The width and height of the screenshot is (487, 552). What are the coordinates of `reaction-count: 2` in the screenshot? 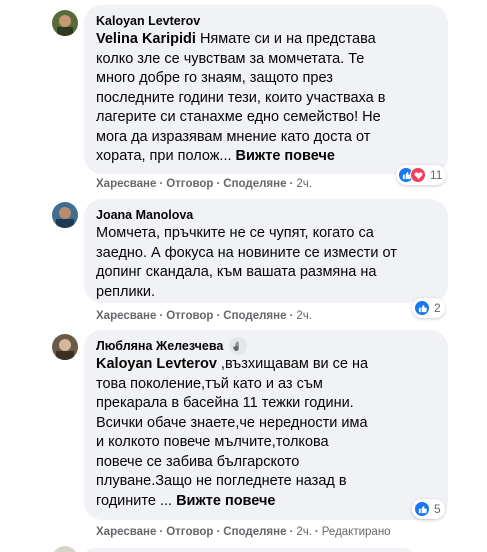 It's located at (437, 308).